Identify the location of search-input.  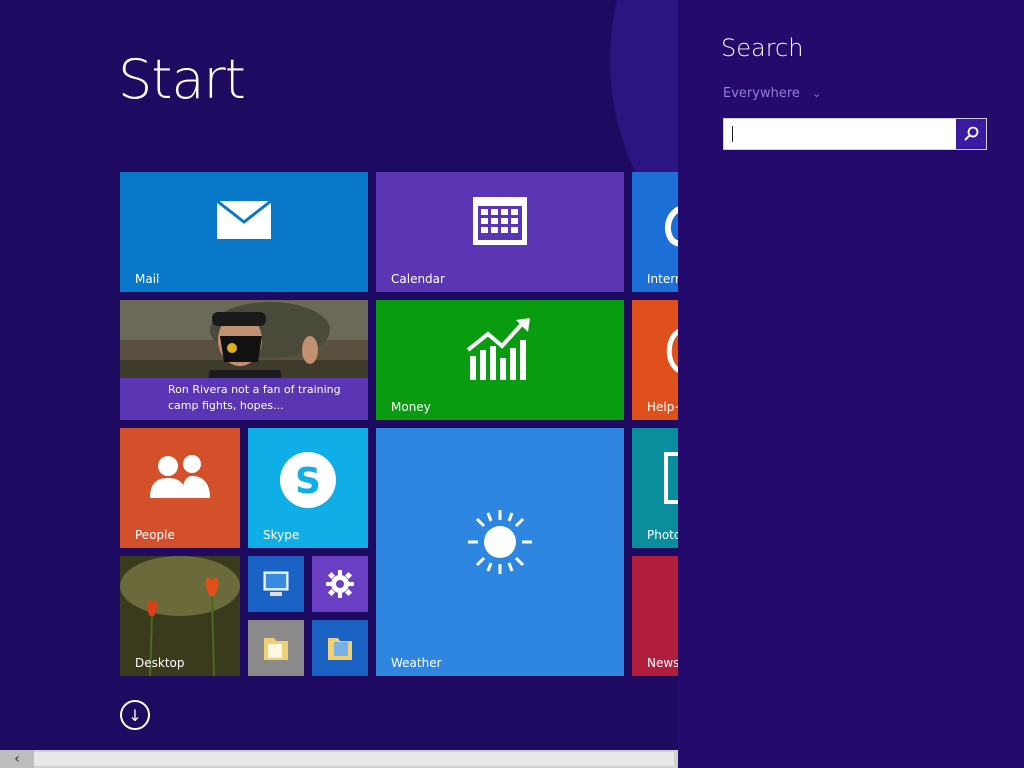
(841, 135).